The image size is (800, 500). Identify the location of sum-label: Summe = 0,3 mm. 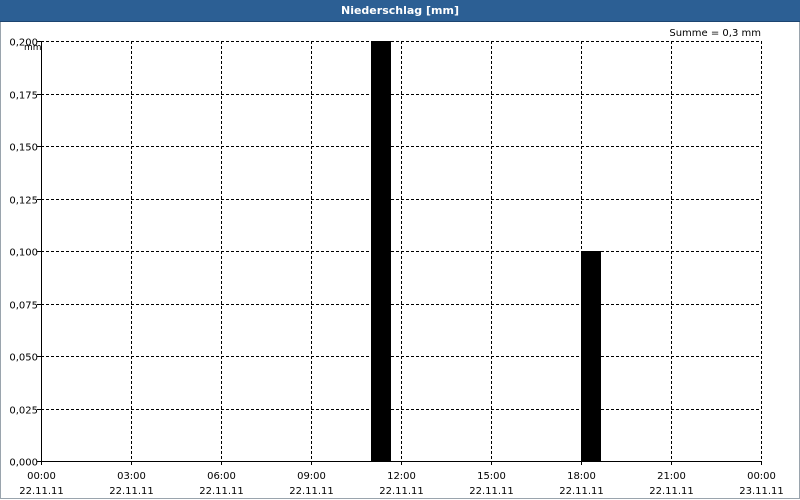
(715, 33).